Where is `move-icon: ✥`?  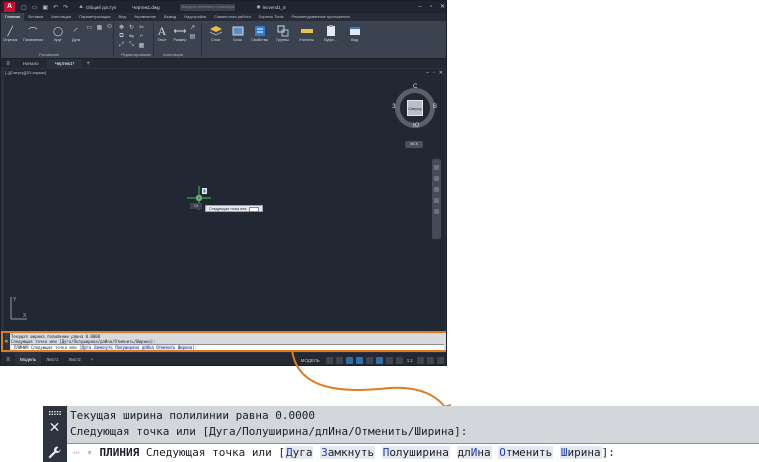
move-icon: ✥ is located at coordinates (121, 28).